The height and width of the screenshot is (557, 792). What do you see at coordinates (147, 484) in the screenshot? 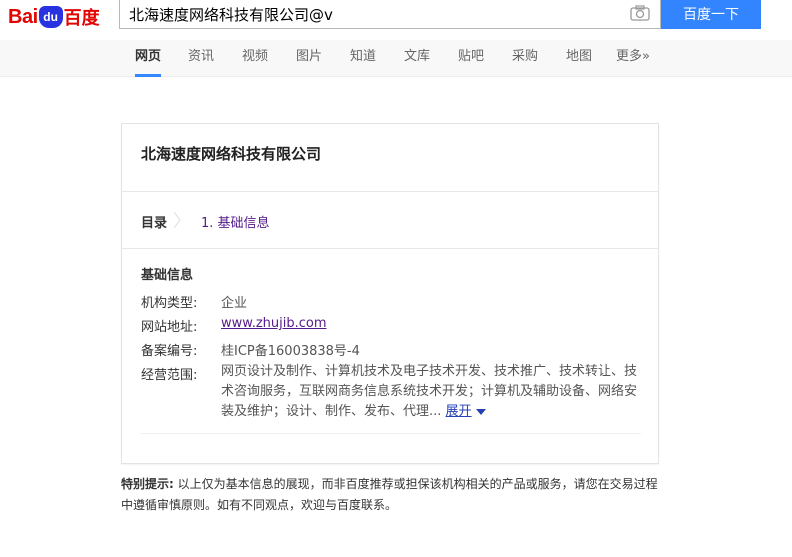
I see `disclaimer-label: 特别提示:` at bounding box center [147, 484].